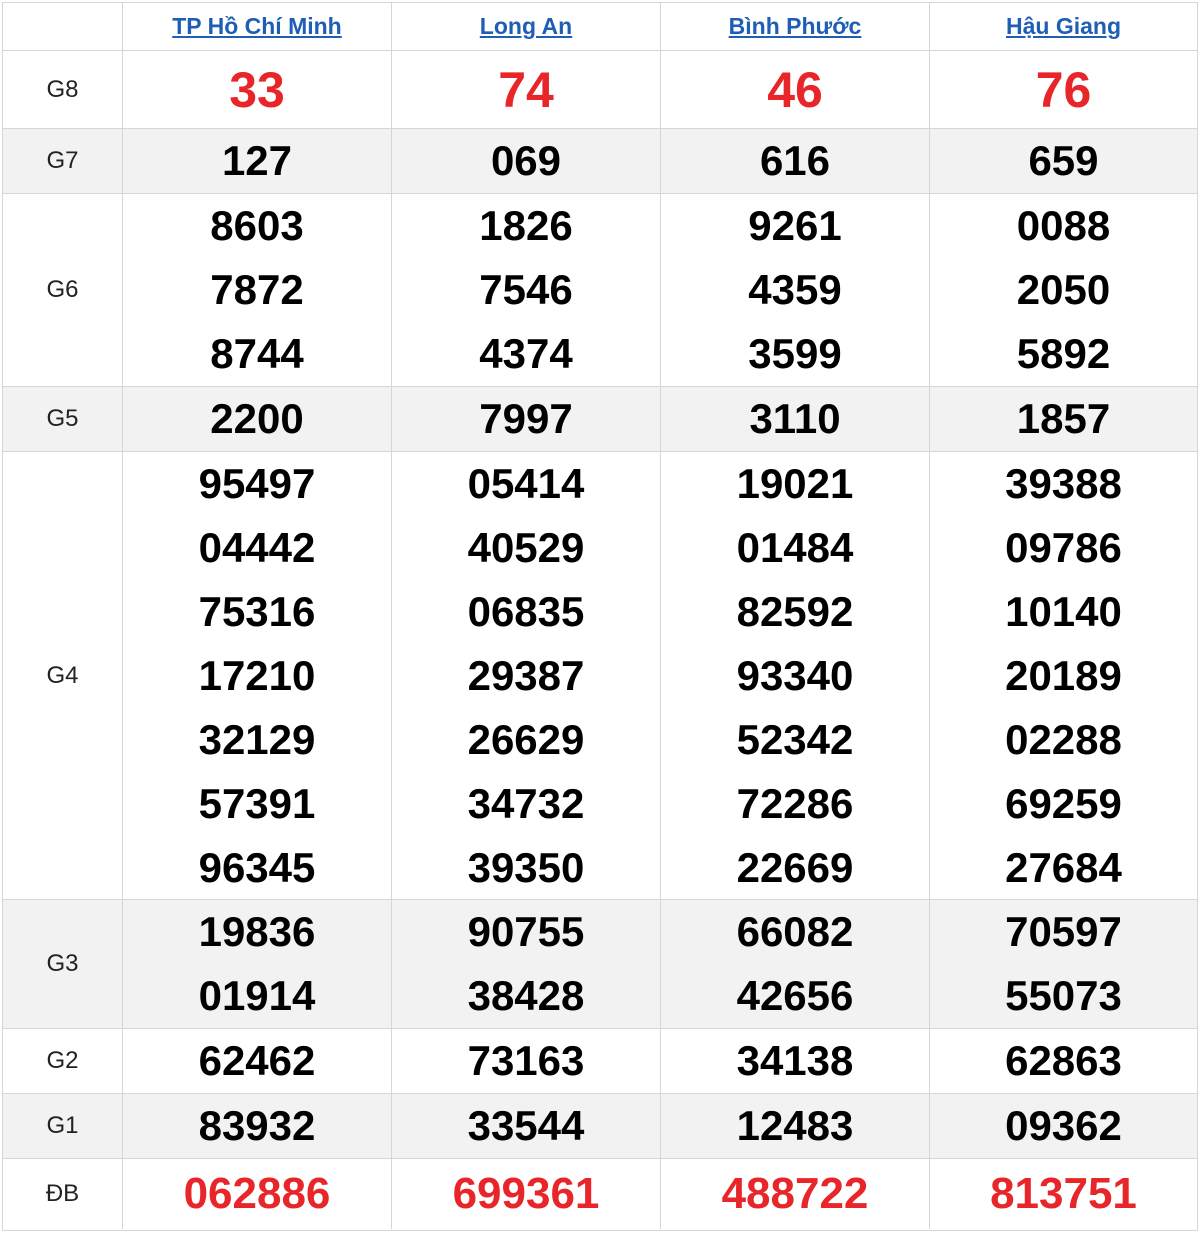 The image size is (1200, 1233). I want to click on special-prize-number: 488722, so click(795, 1193).